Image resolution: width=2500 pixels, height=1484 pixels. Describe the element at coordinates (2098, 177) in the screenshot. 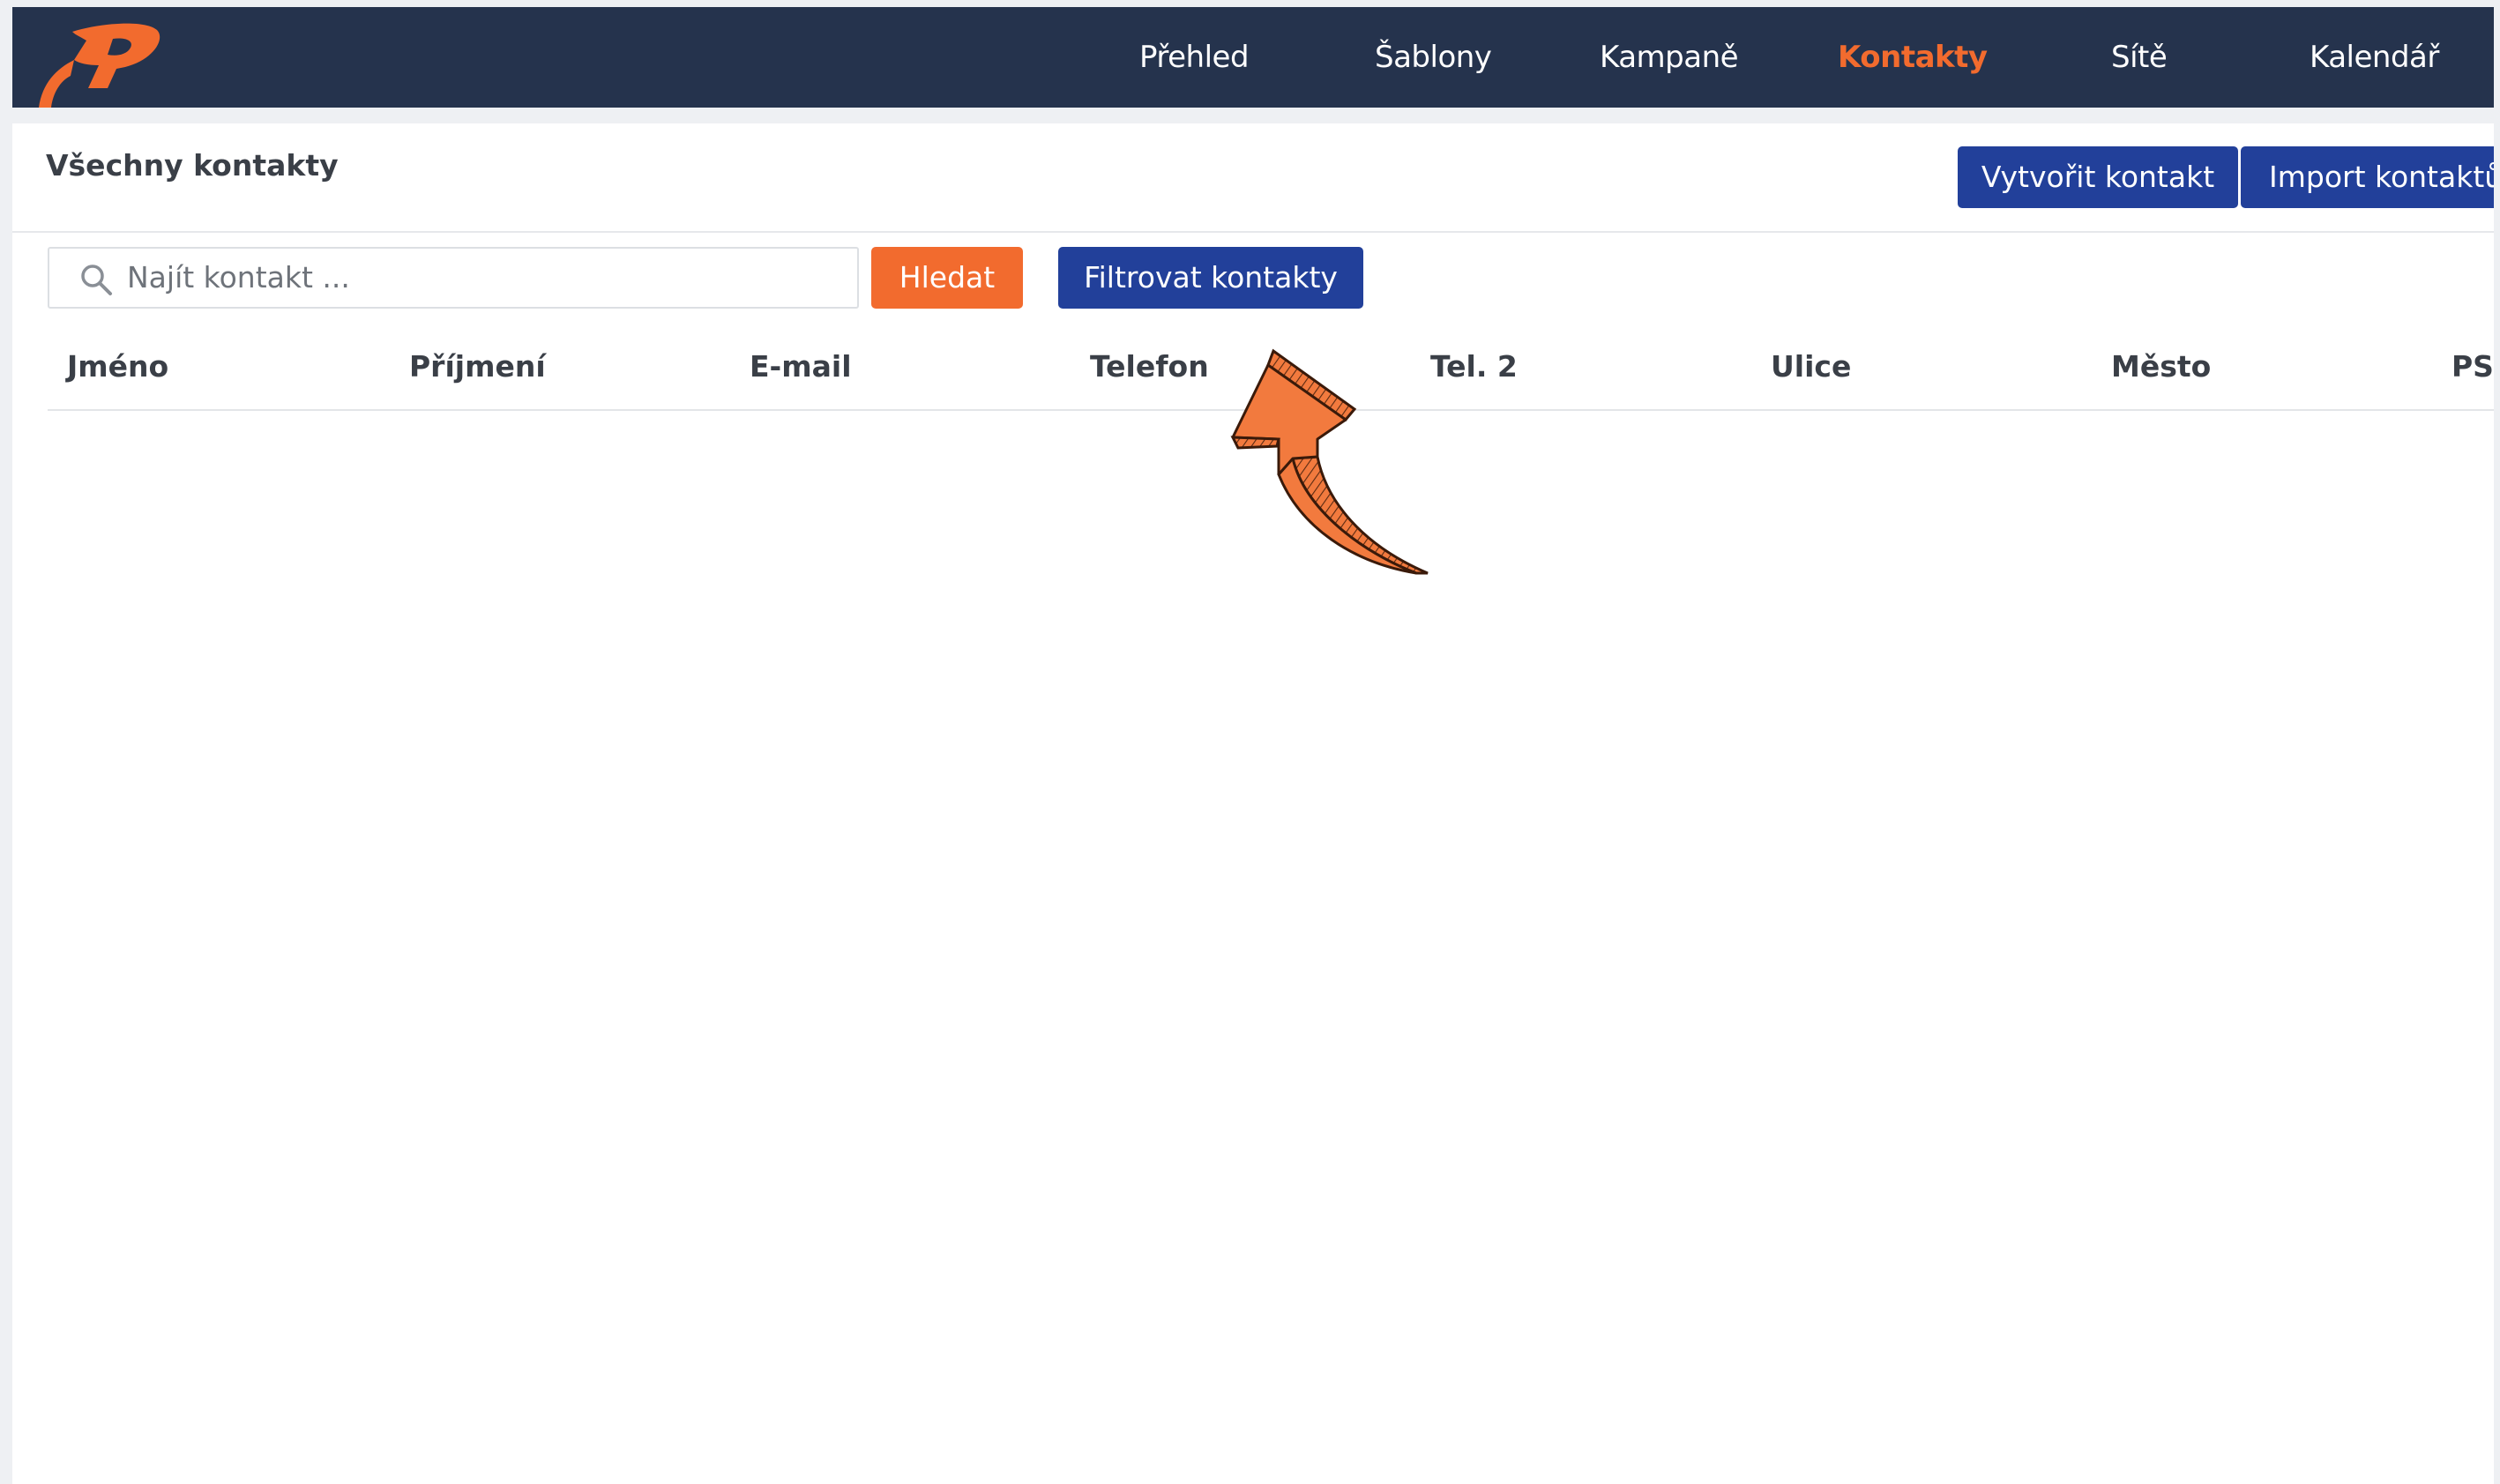

I see `create-contact-button: Vytvořit kontakt` at that location.